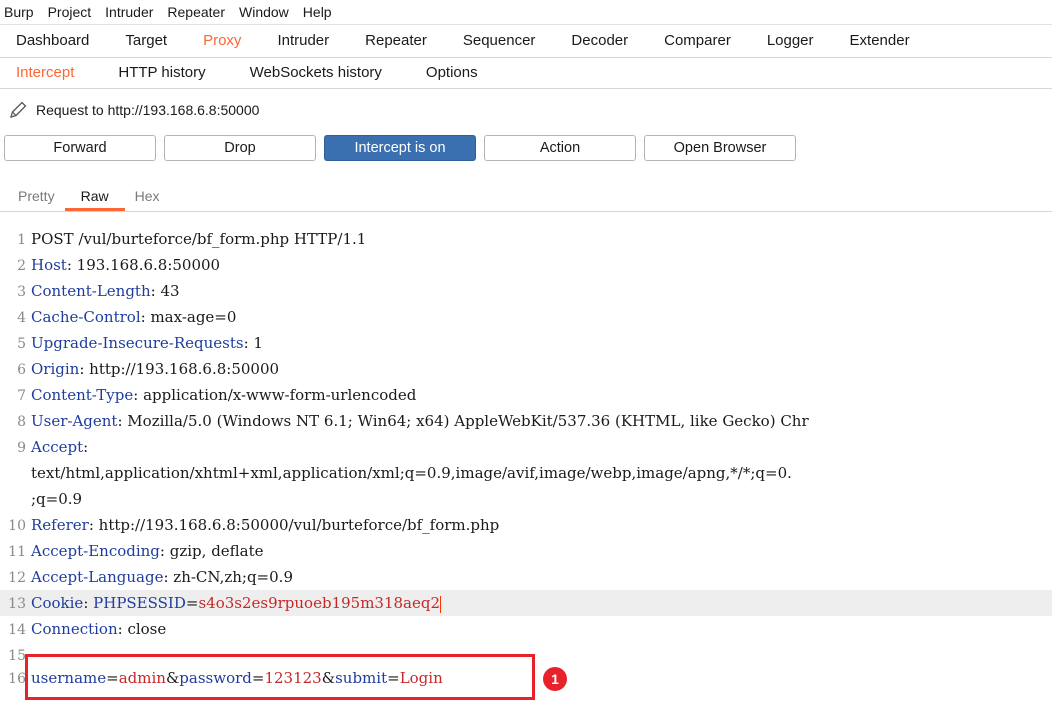  What do you see at coordinates (526, 499) in the screenshot?
I see `request-line-9-wrap-2: ;q=0.9` at bounding box center [526, 499].